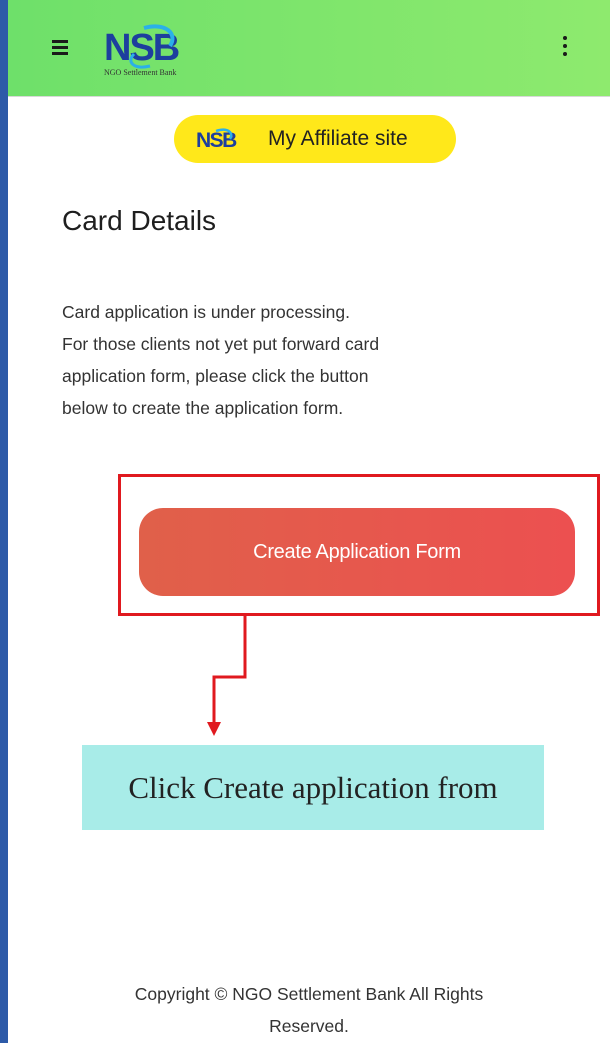 Image resolution: width=610 pixels, height=1043 pixels. What do you see at coordinates (565, 49) in the screenshot?
I see `kebab-menu-icon` at bounding box center [565, 49].